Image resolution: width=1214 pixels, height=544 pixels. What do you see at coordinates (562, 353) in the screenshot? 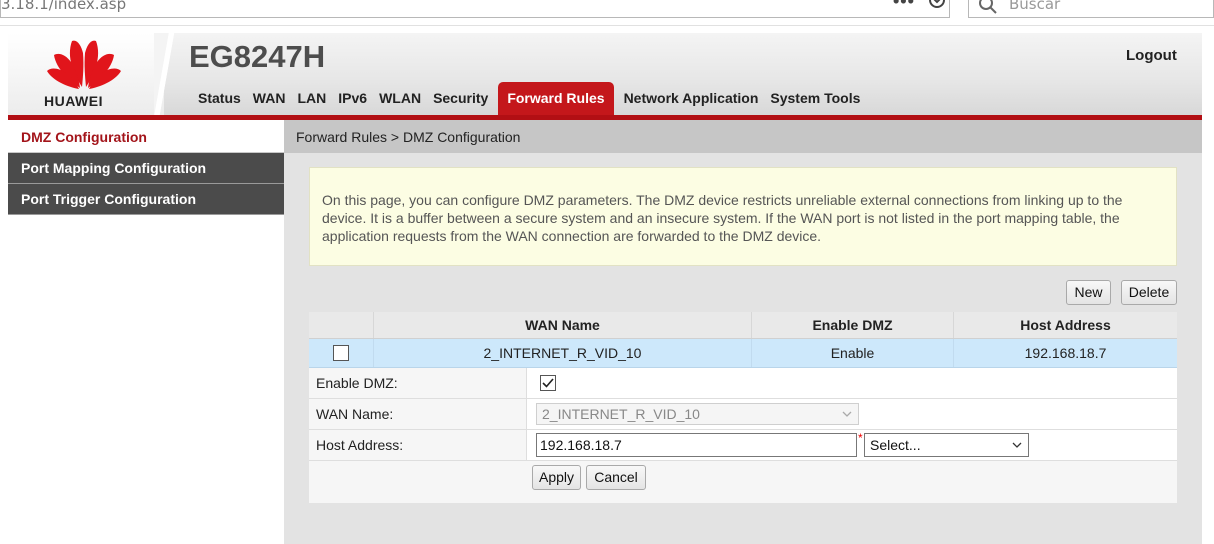
I see `row-wan-name: 2_INTERNET_R_VID_10` at bounding box center [562, 353].